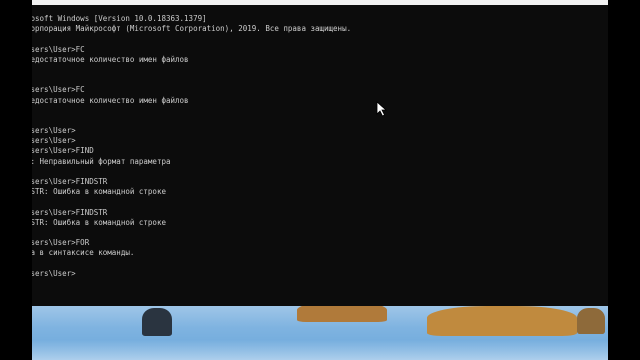  What do you see at coordinates (83, 253) in the screenshot?
I see `console-line: ка в синтаксисе команды.` at bounding box center [83, 253].